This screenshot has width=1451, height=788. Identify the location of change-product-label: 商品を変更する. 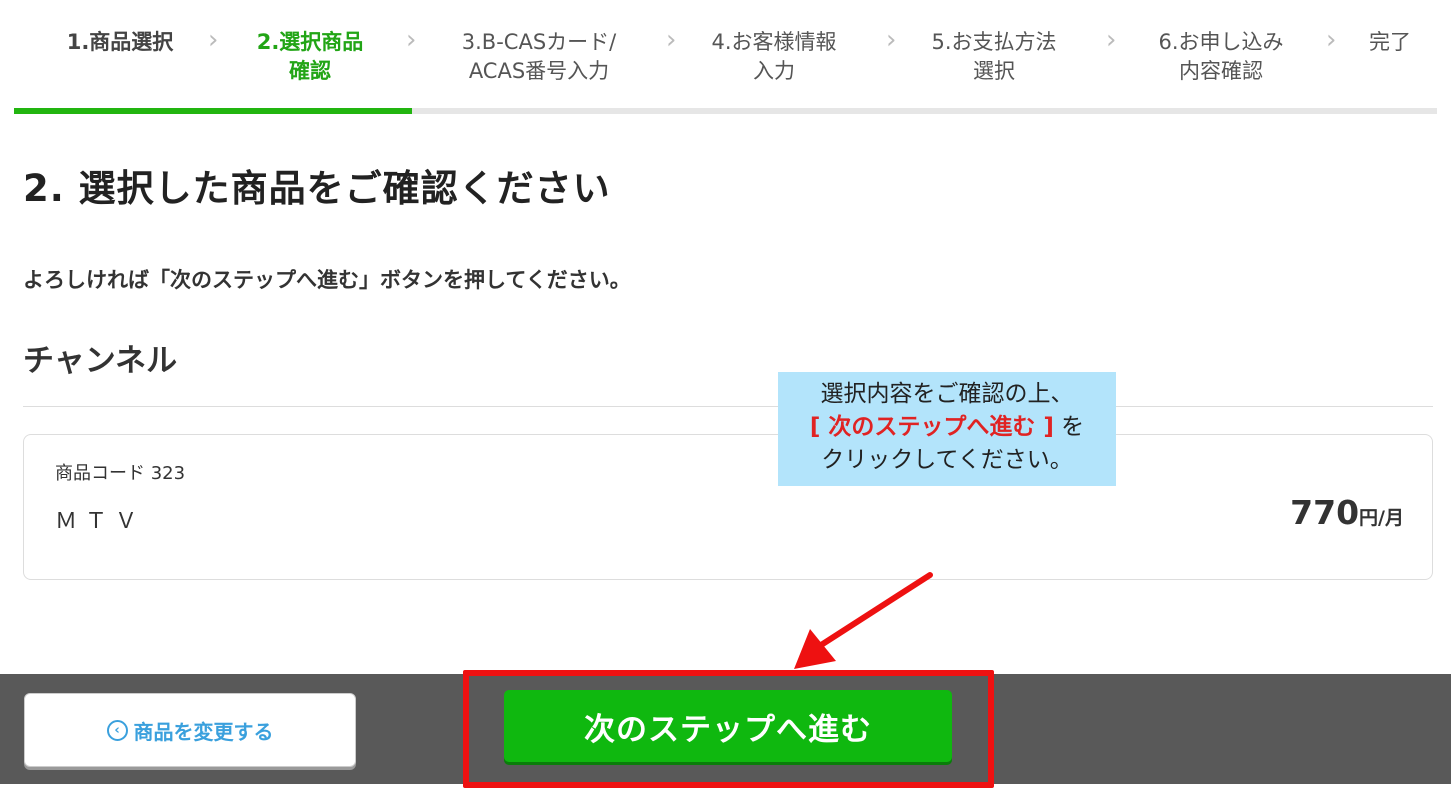
(203, 731).